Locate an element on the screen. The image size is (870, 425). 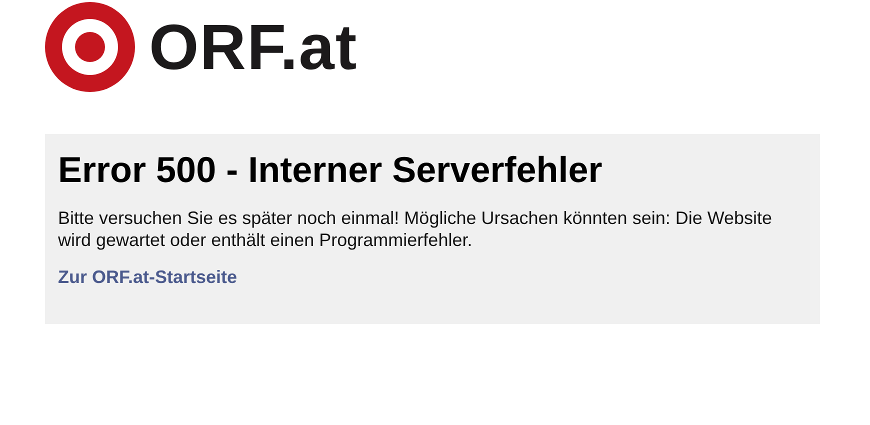
logo-target-icon is located at coordinates (90, 47).